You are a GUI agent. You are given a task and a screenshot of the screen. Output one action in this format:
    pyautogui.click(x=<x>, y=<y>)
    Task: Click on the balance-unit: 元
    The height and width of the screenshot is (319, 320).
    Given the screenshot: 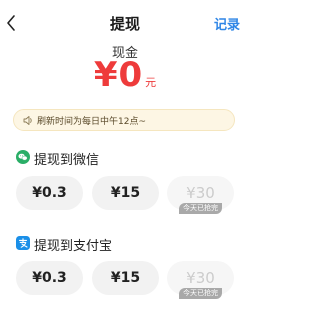 What is the action you would take?
    pyautogui.click(x=151, y=82)
    